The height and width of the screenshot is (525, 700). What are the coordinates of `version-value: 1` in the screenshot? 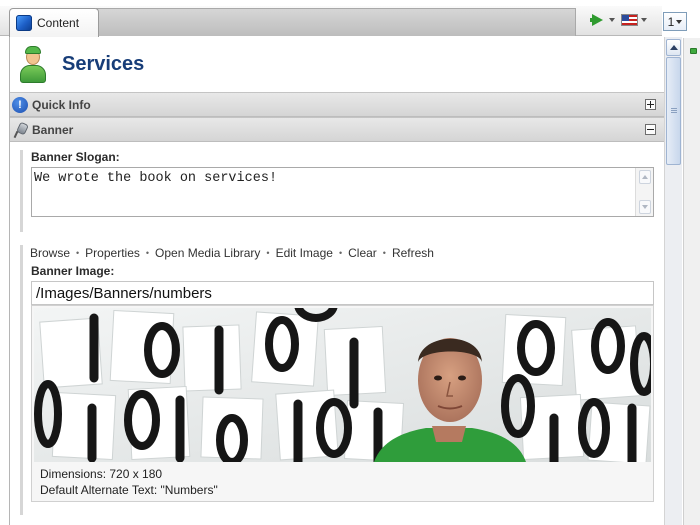 It's located at (671, 21).